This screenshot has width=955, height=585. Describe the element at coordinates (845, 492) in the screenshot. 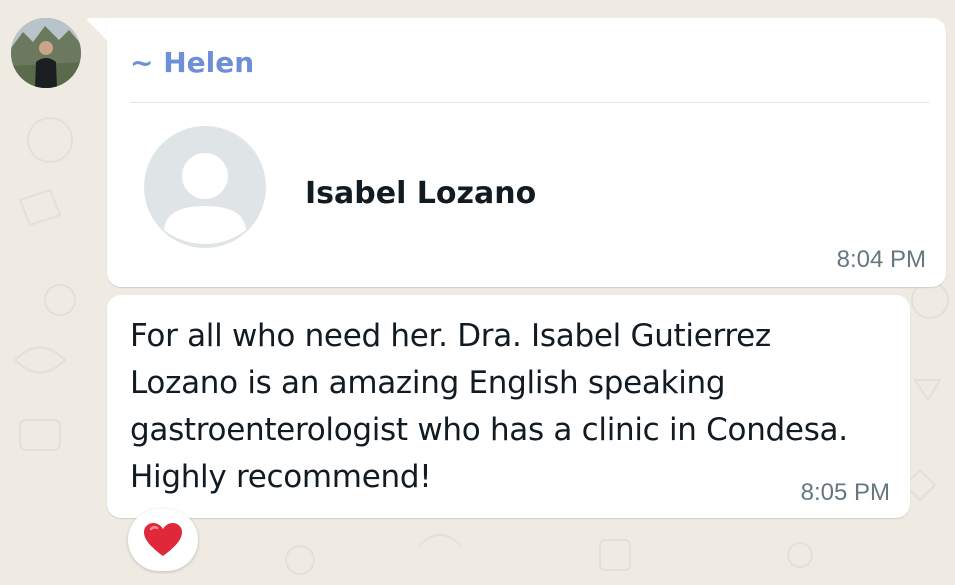

I see `message-timestamp: 8:05 PM` at that location.